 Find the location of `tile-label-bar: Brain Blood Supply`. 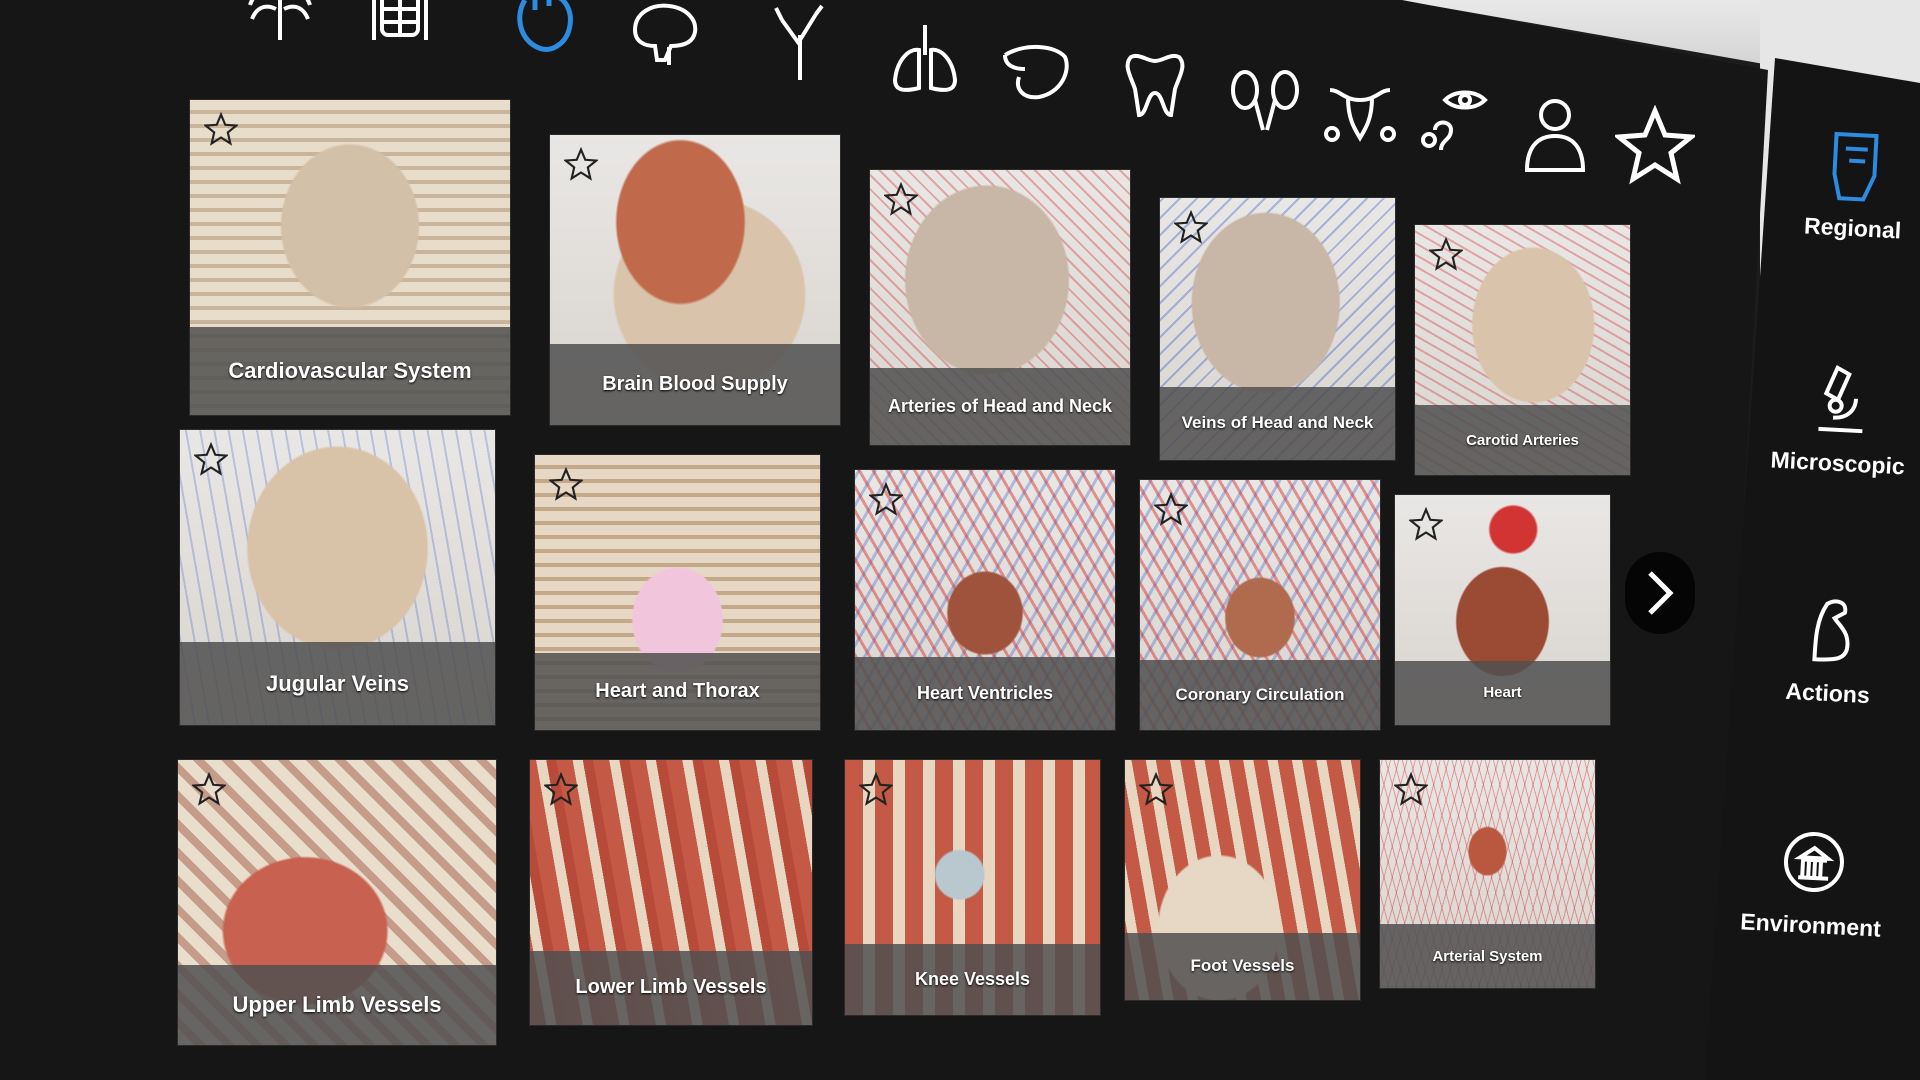

tile-label-bar: Brain Blood Supply is located at coordinates (695, 384).